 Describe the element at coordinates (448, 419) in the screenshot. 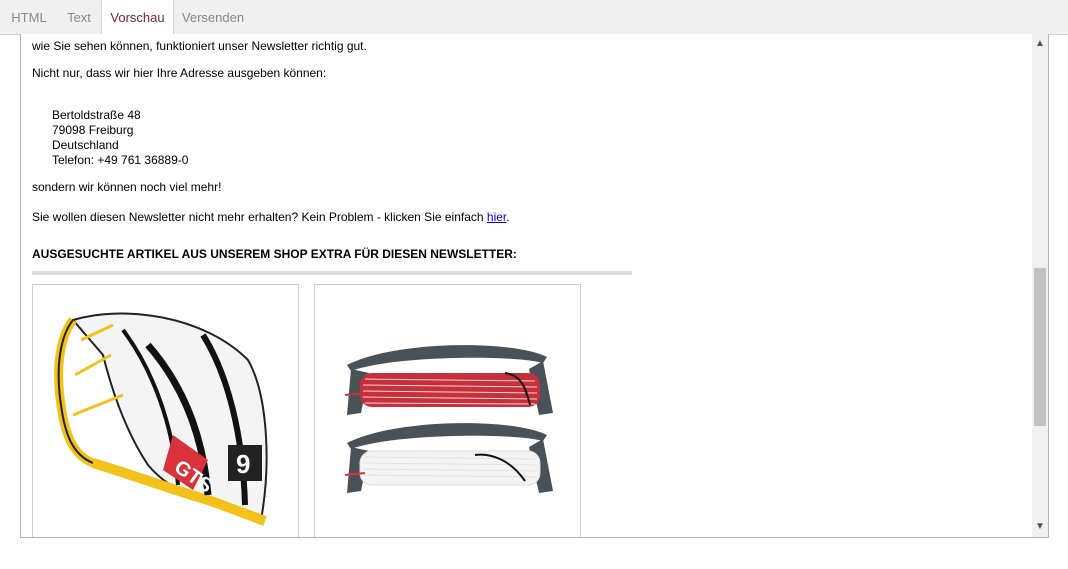

I see `kite-line-bars-image` at that location.